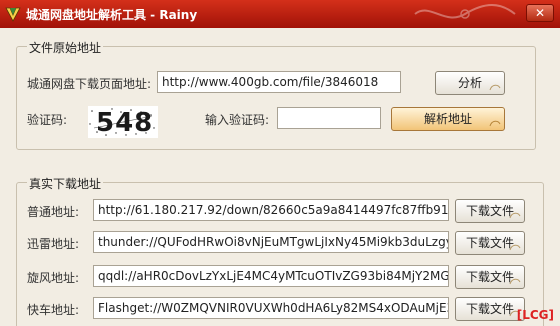 The image size is (560, 326). I want to click on title-bar: 城通网盘地址解析工具 - Rainy ✕, so click(280, 14).